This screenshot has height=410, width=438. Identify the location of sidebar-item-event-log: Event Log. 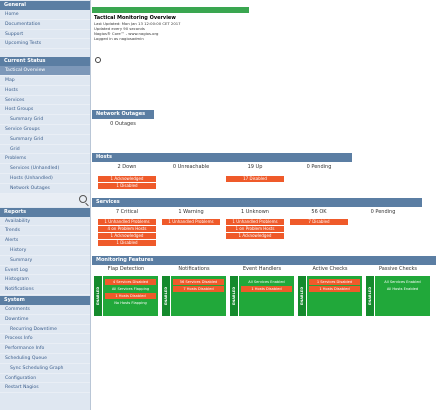
(45, 271).